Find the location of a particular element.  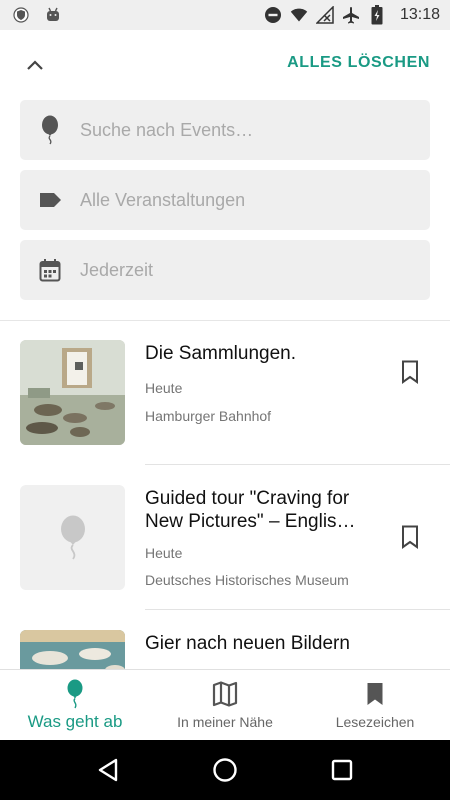

back-icon is located at coordinates (108, 770).